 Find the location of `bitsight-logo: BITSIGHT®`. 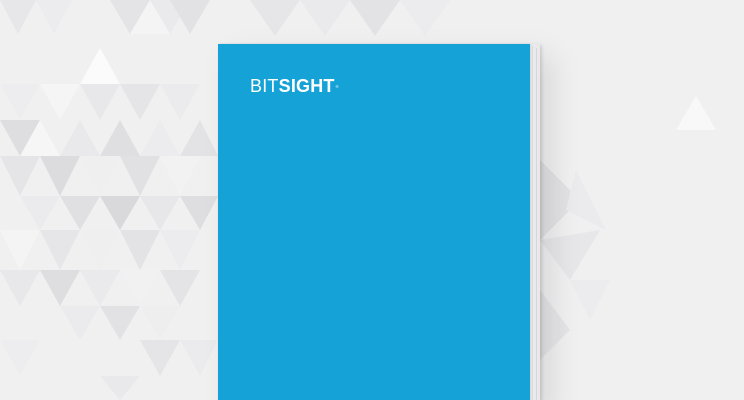

bitsight-logo: BITSIGHT® is located at coordinates (294, 86).